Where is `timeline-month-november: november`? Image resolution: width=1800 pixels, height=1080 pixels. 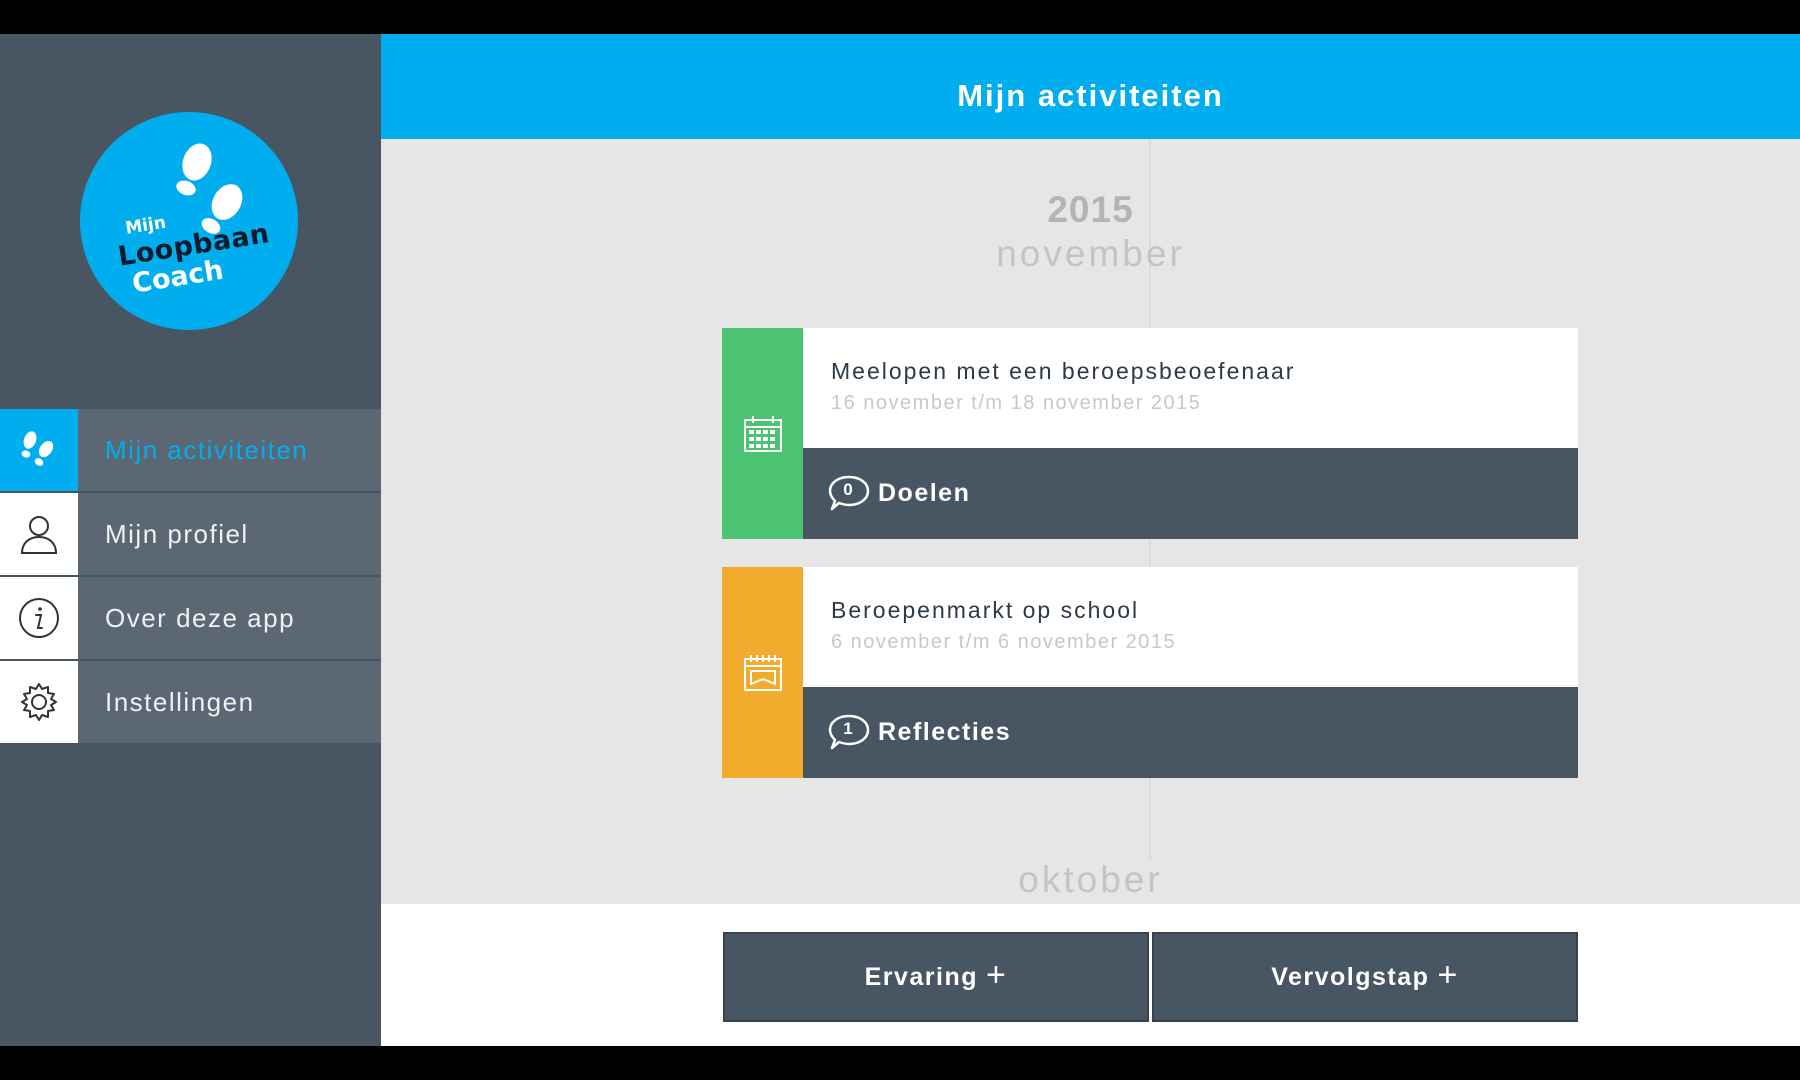
timeline-month-november: november is located at coordinates (1090, 253).